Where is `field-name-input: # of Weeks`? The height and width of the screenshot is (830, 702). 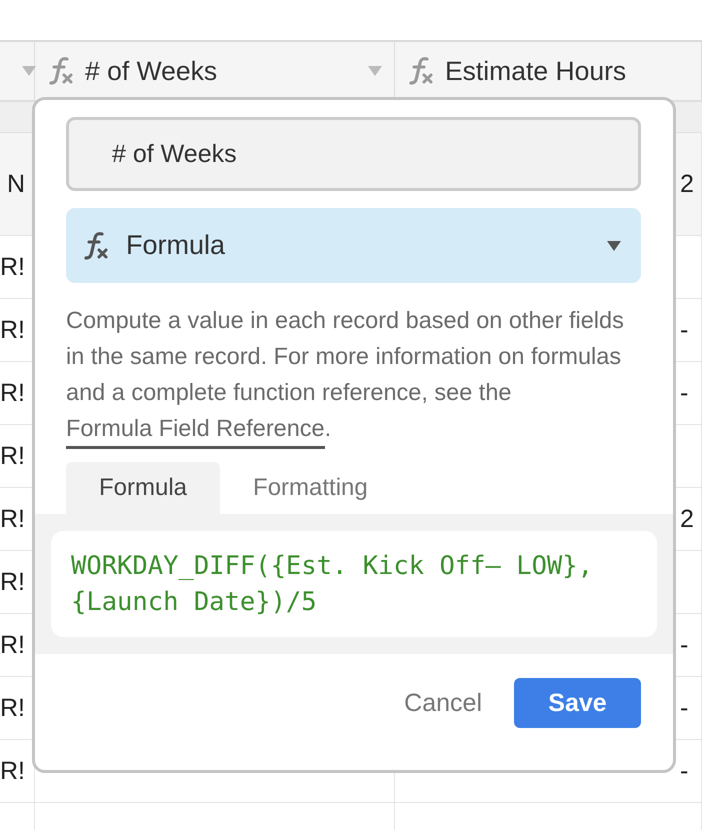
field-name-input: # of Weeks is located at coordinates (353, 154).